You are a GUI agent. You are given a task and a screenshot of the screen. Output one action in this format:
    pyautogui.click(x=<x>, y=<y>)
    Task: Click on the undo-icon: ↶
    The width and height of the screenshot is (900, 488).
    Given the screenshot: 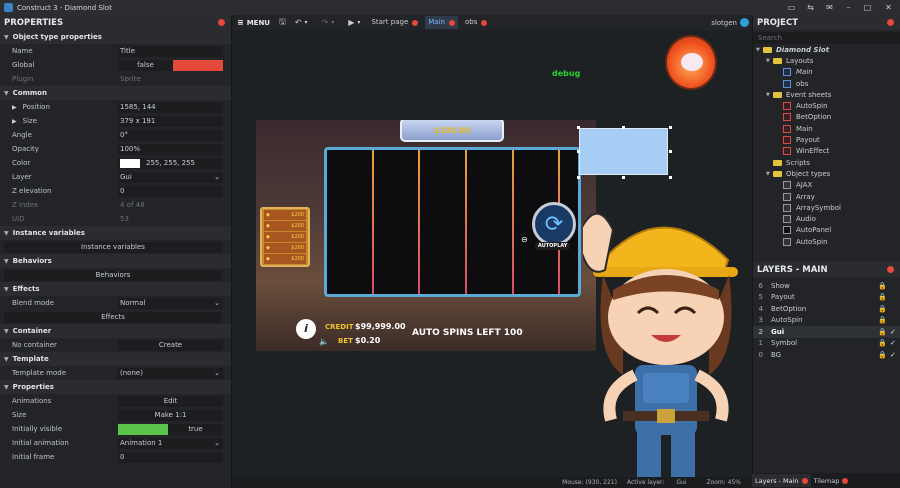 What is the action you would take?
    pyautogui.click(x=298, y=22)
    